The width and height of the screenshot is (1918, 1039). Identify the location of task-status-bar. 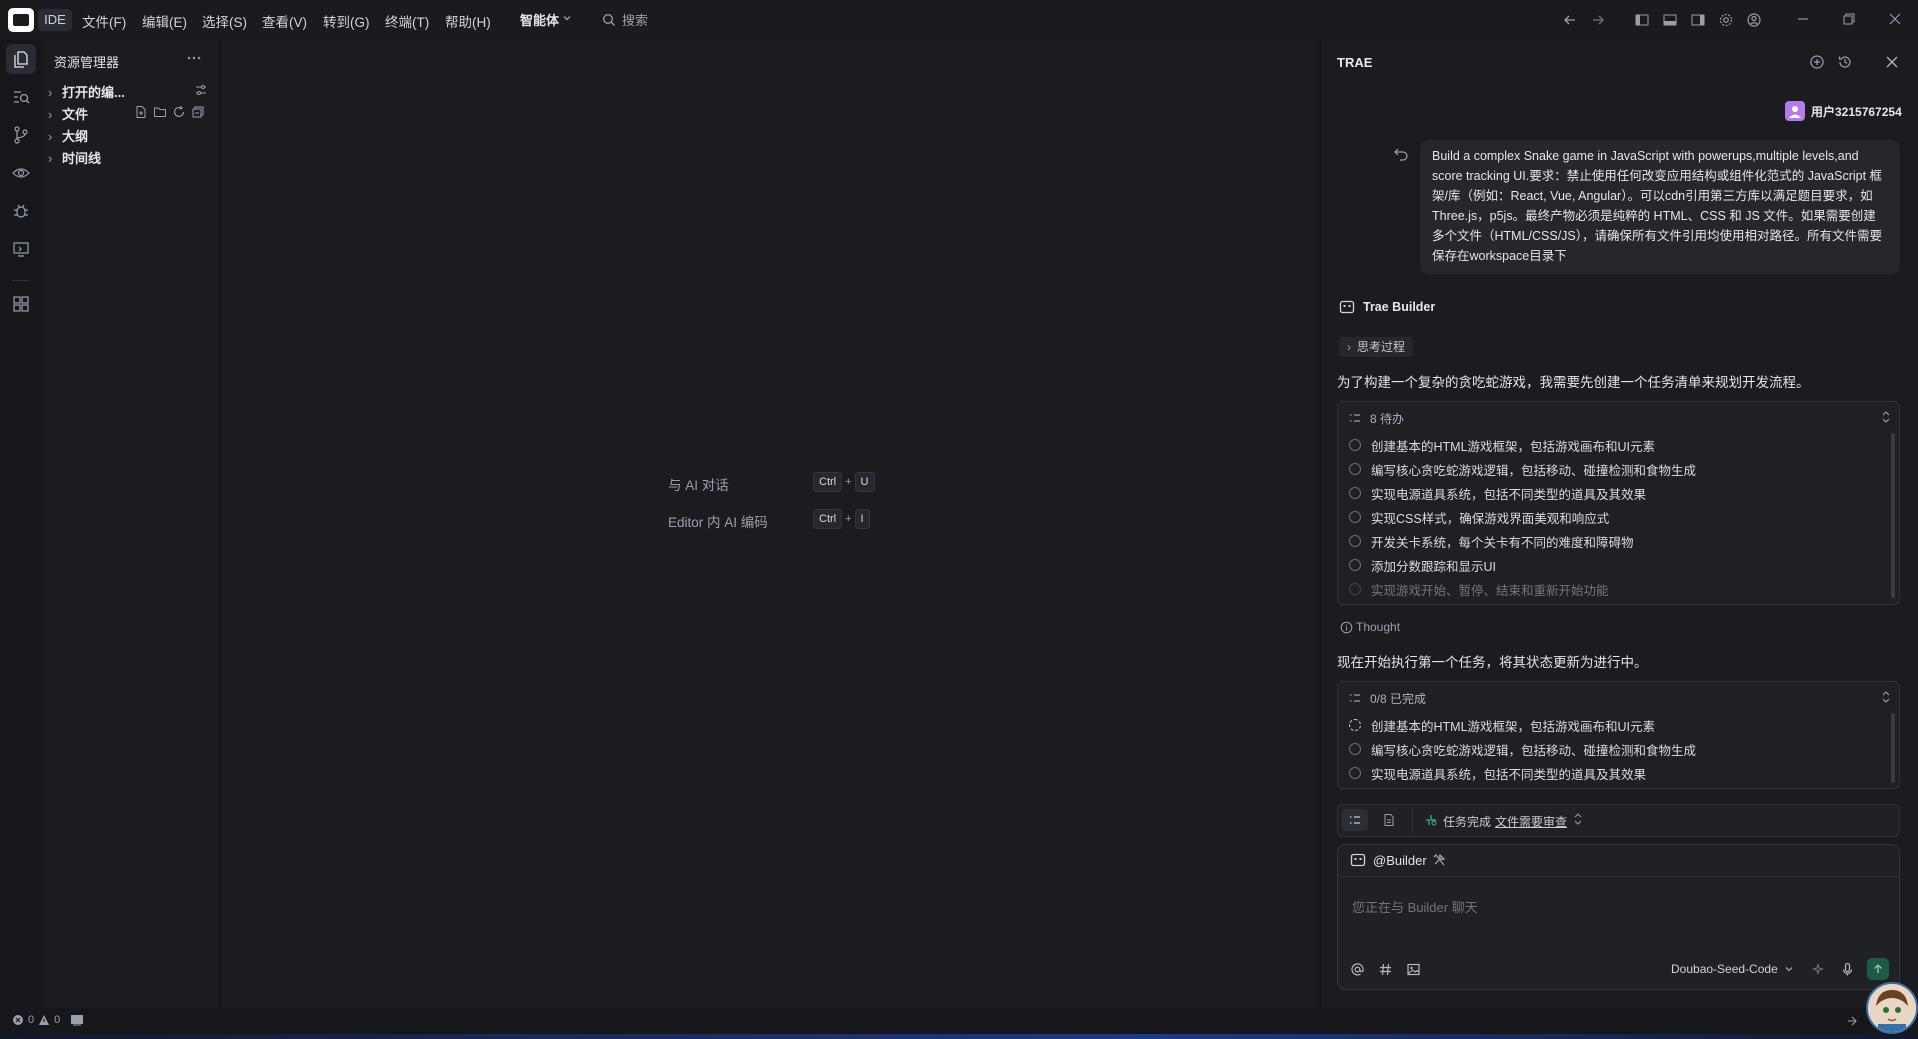
(1618, 820).